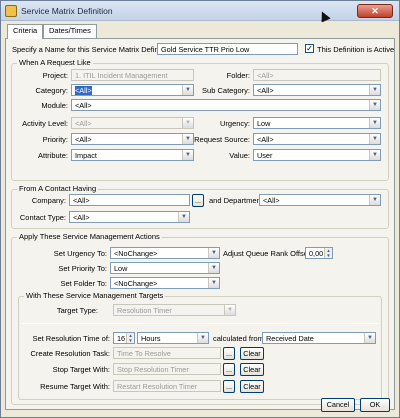 Image resolution: width=400 pixels, height=418 pixels. Describe the element at coordinates (320, 200) in the screenshot. I see `department-select: <All> ▼` at that location.